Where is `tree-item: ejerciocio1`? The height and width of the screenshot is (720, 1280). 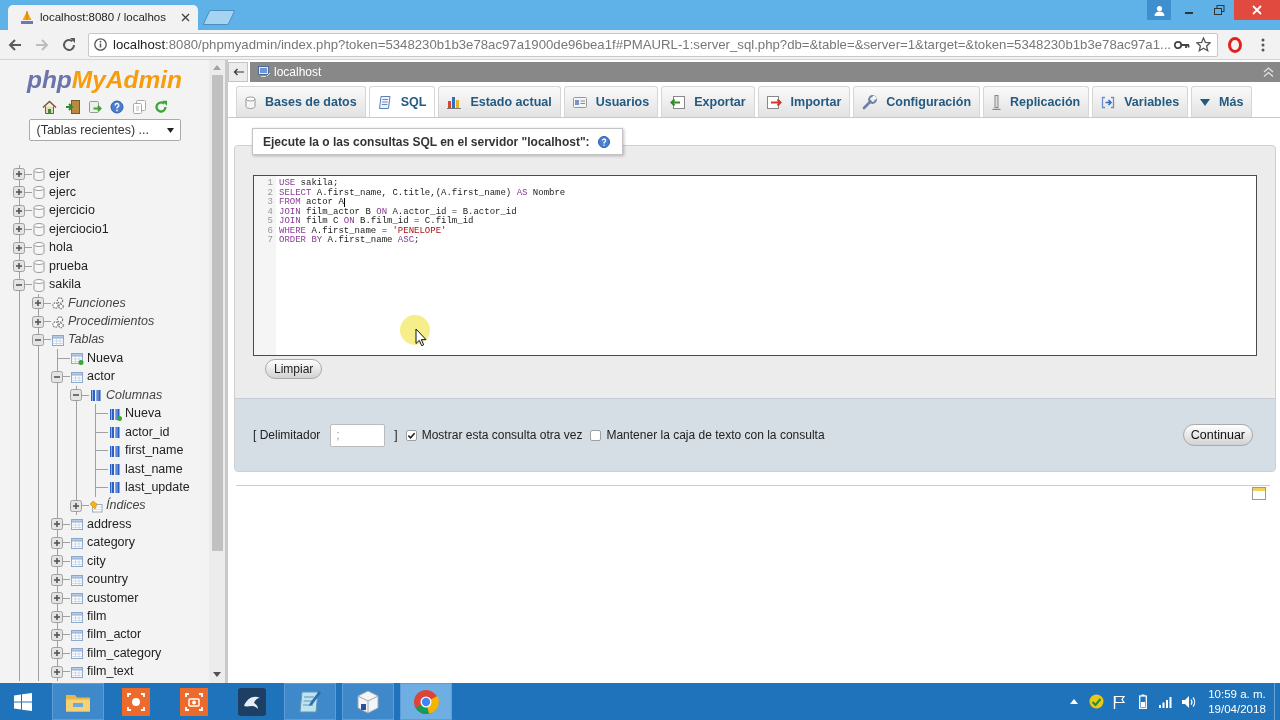
tree-item: ejerciocio1 is located at coordinates (79, 229).